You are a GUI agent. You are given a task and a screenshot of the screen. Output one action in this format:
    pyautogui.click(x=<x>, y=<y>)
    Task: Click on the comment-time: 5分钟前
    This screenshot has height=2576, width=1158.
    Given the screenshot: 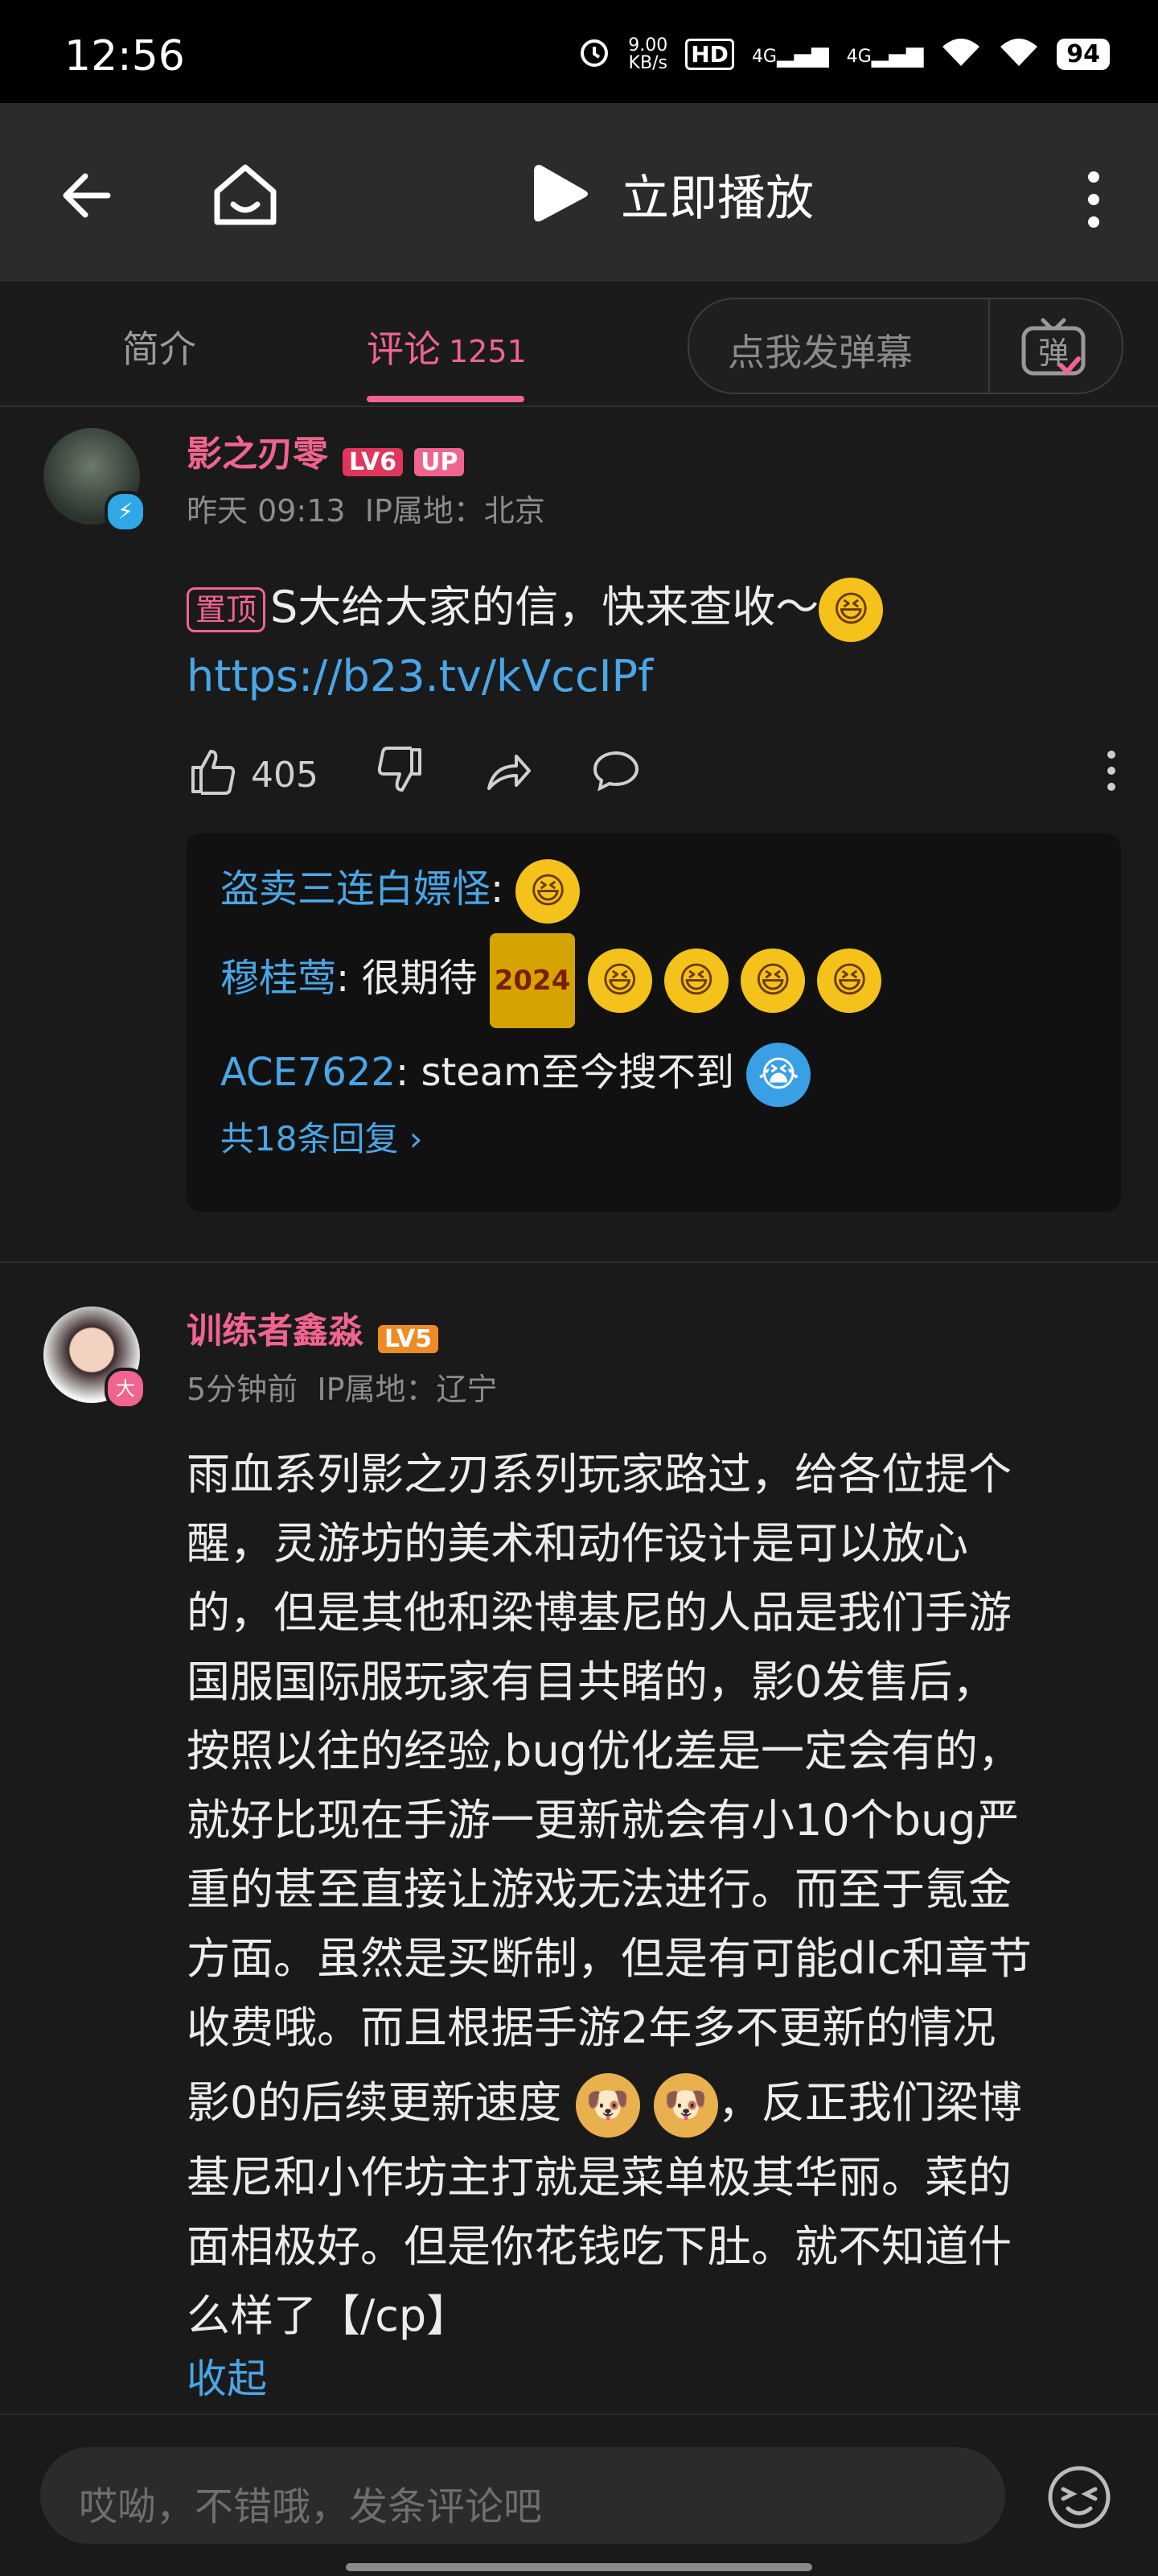 What is the action you would take?
    pyautogui.click(x=243, y=1389)
    